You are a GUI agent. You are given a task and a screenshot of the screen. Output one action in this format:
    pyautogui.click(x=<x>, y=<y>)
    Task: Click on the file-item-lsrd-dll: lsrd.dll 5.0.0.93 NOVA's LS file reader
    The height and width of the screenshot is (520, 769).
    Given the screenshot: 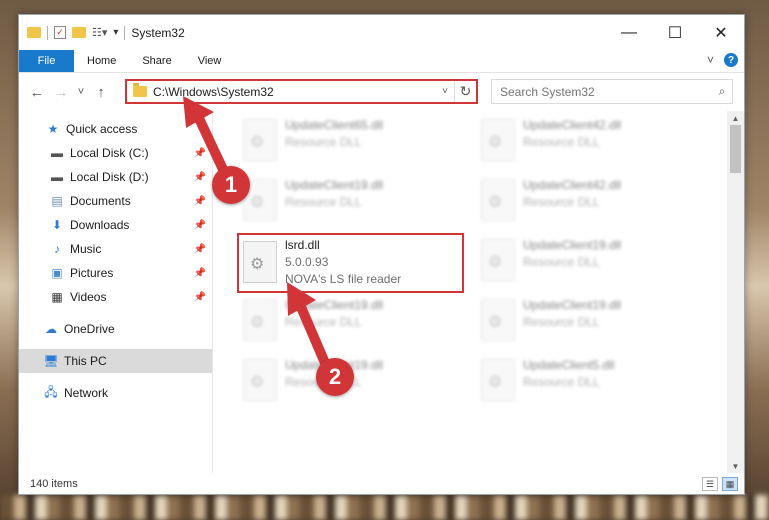 What is the action you would take?
    pyautogui.click(x=350, y=263)
    